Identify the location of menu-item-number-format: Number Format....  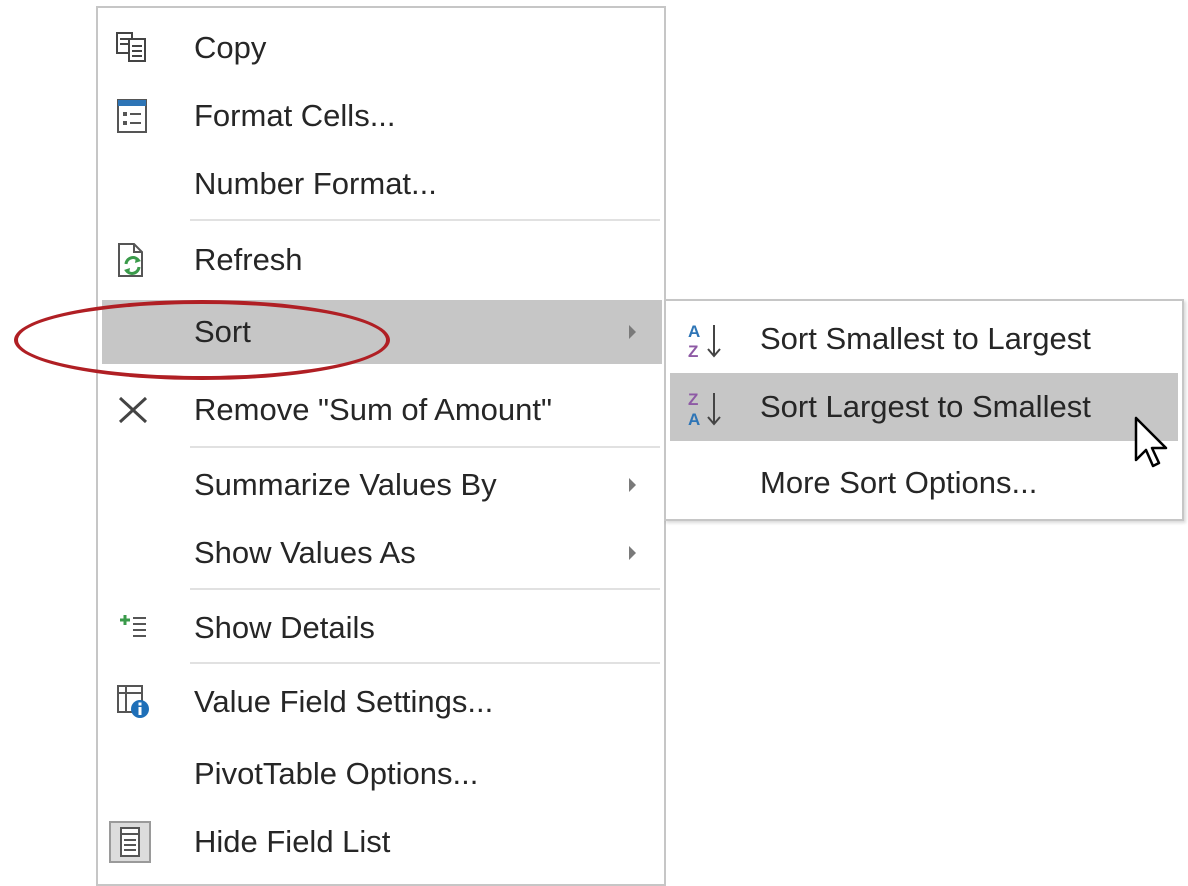
(382, 184).